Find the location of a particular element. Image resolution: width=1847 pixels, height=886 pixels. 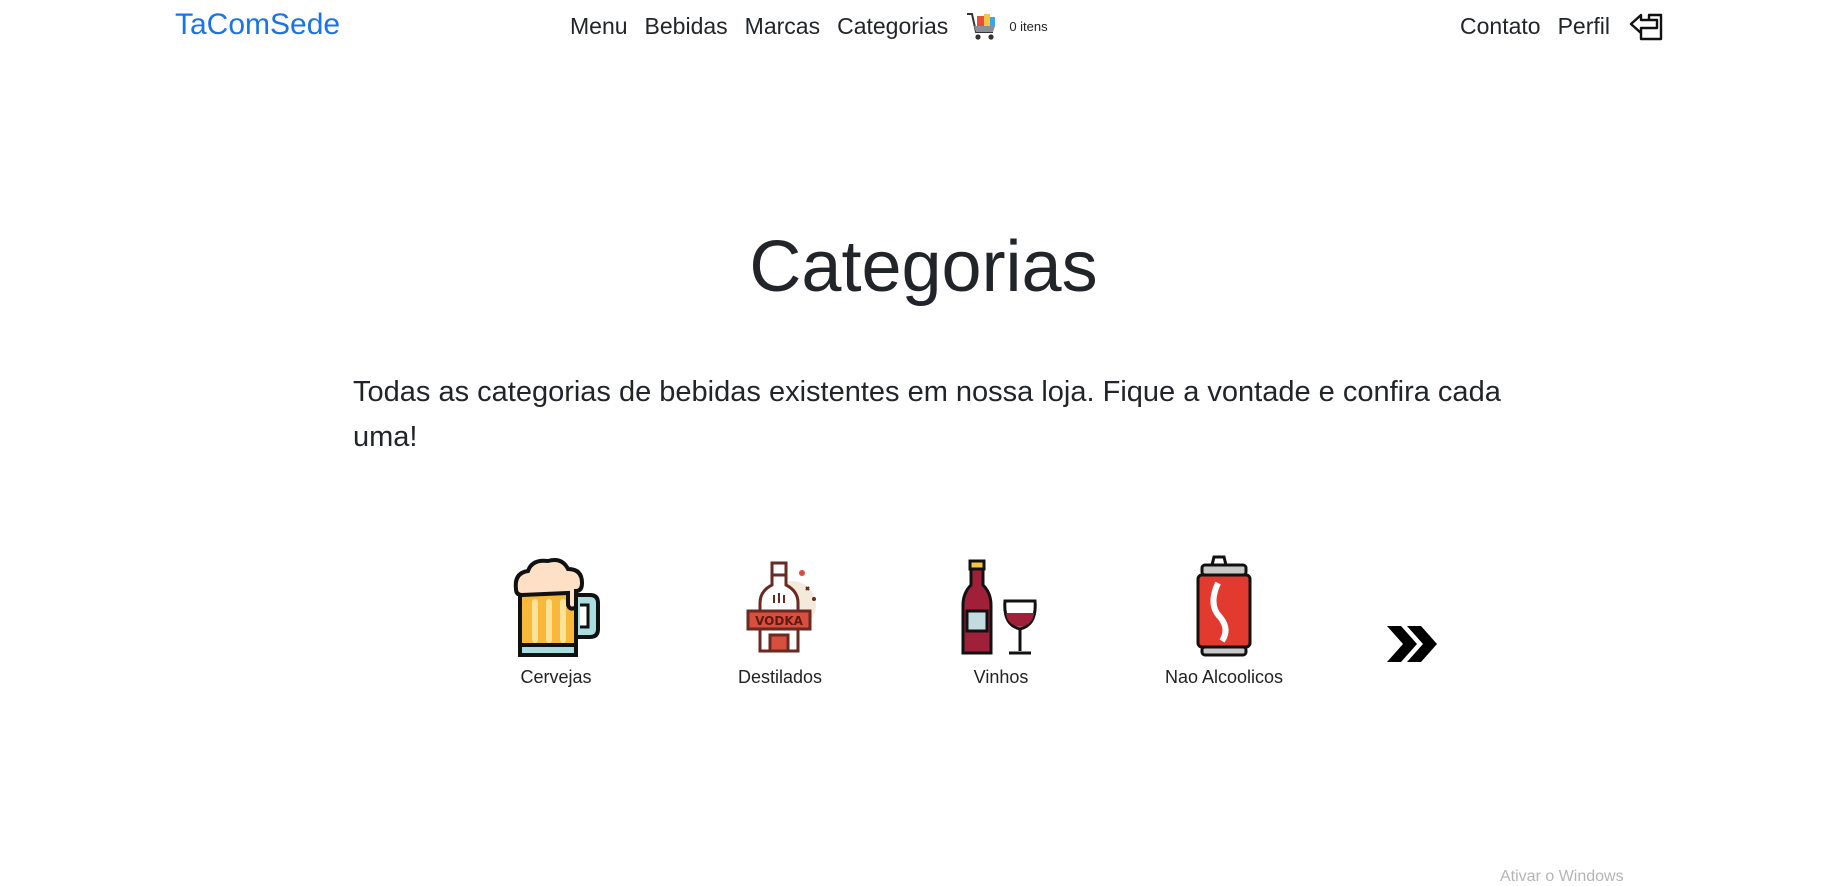

cart-count: 0 itens is located at coordinates (1028, 26).